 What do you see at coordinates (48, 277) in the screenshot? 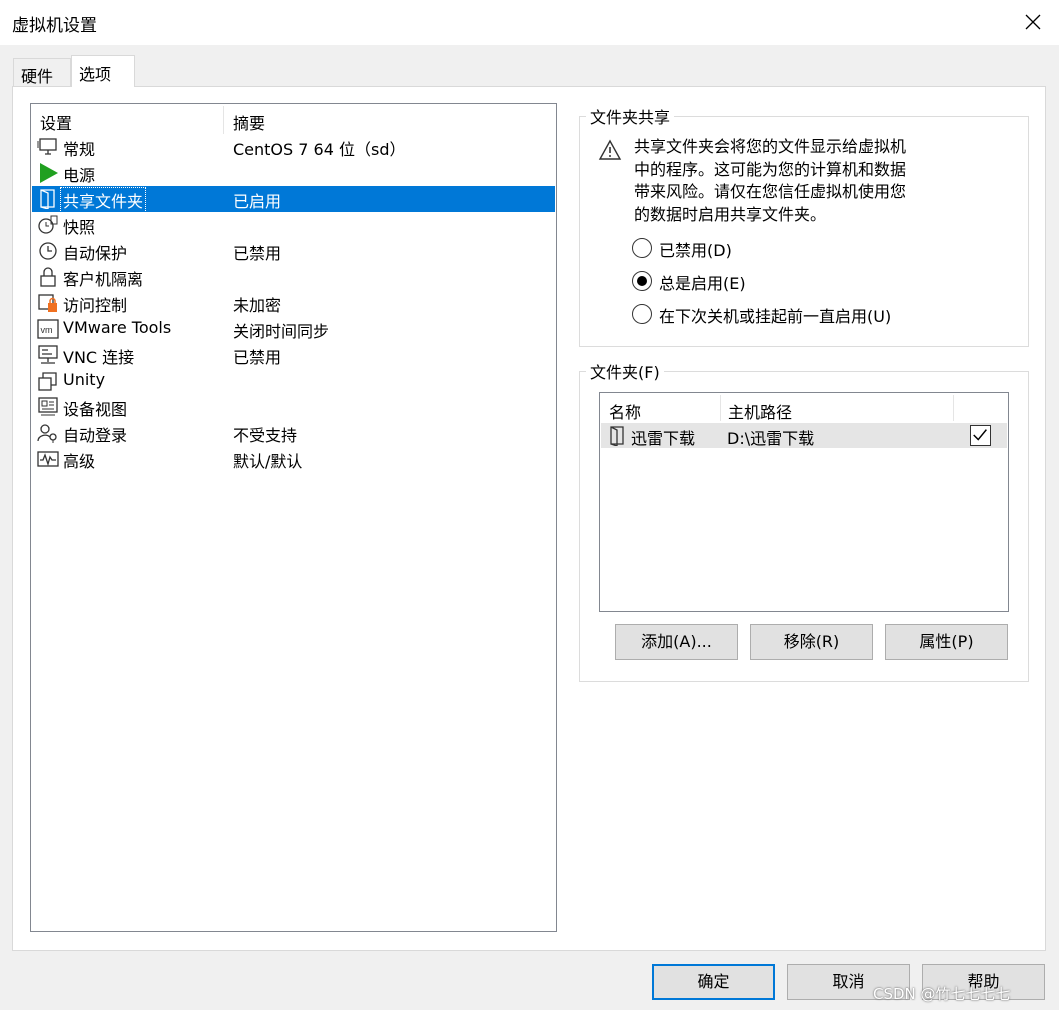
I see `lock-icon` at bounding box center [48, 277].